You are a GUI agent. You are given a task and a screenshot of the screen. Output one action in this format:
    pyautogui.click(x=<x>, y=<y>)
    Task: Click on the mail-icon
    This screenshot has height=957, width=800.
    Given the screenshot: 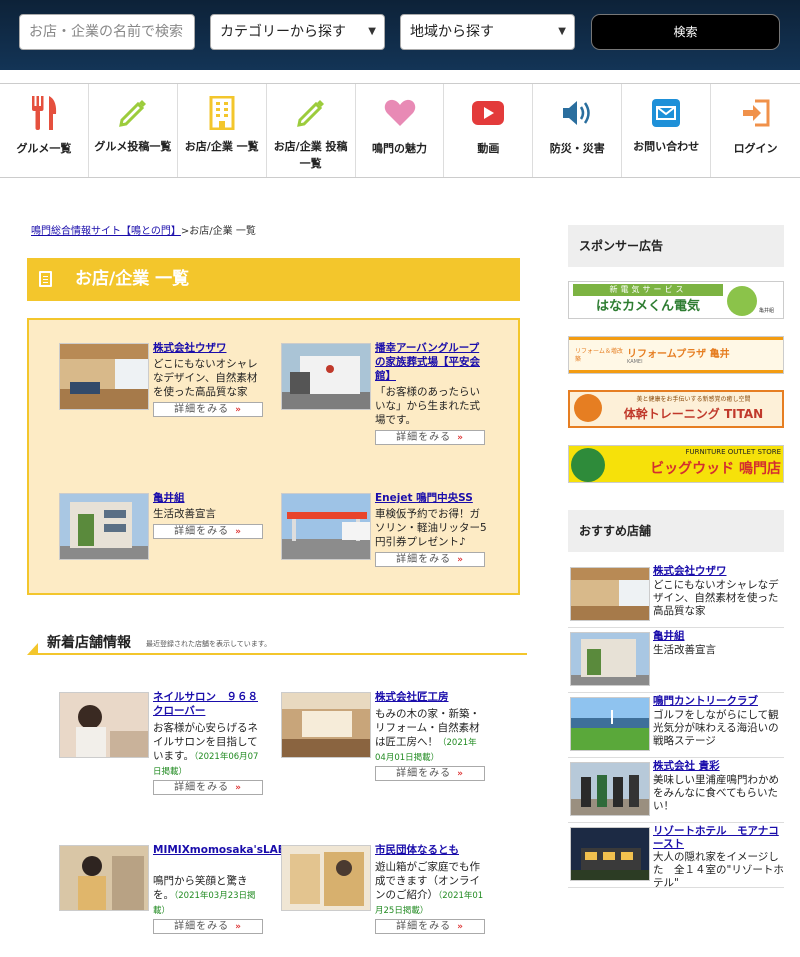 What is the action you would take?
    pyautogui.click(x=666, y=113)
    